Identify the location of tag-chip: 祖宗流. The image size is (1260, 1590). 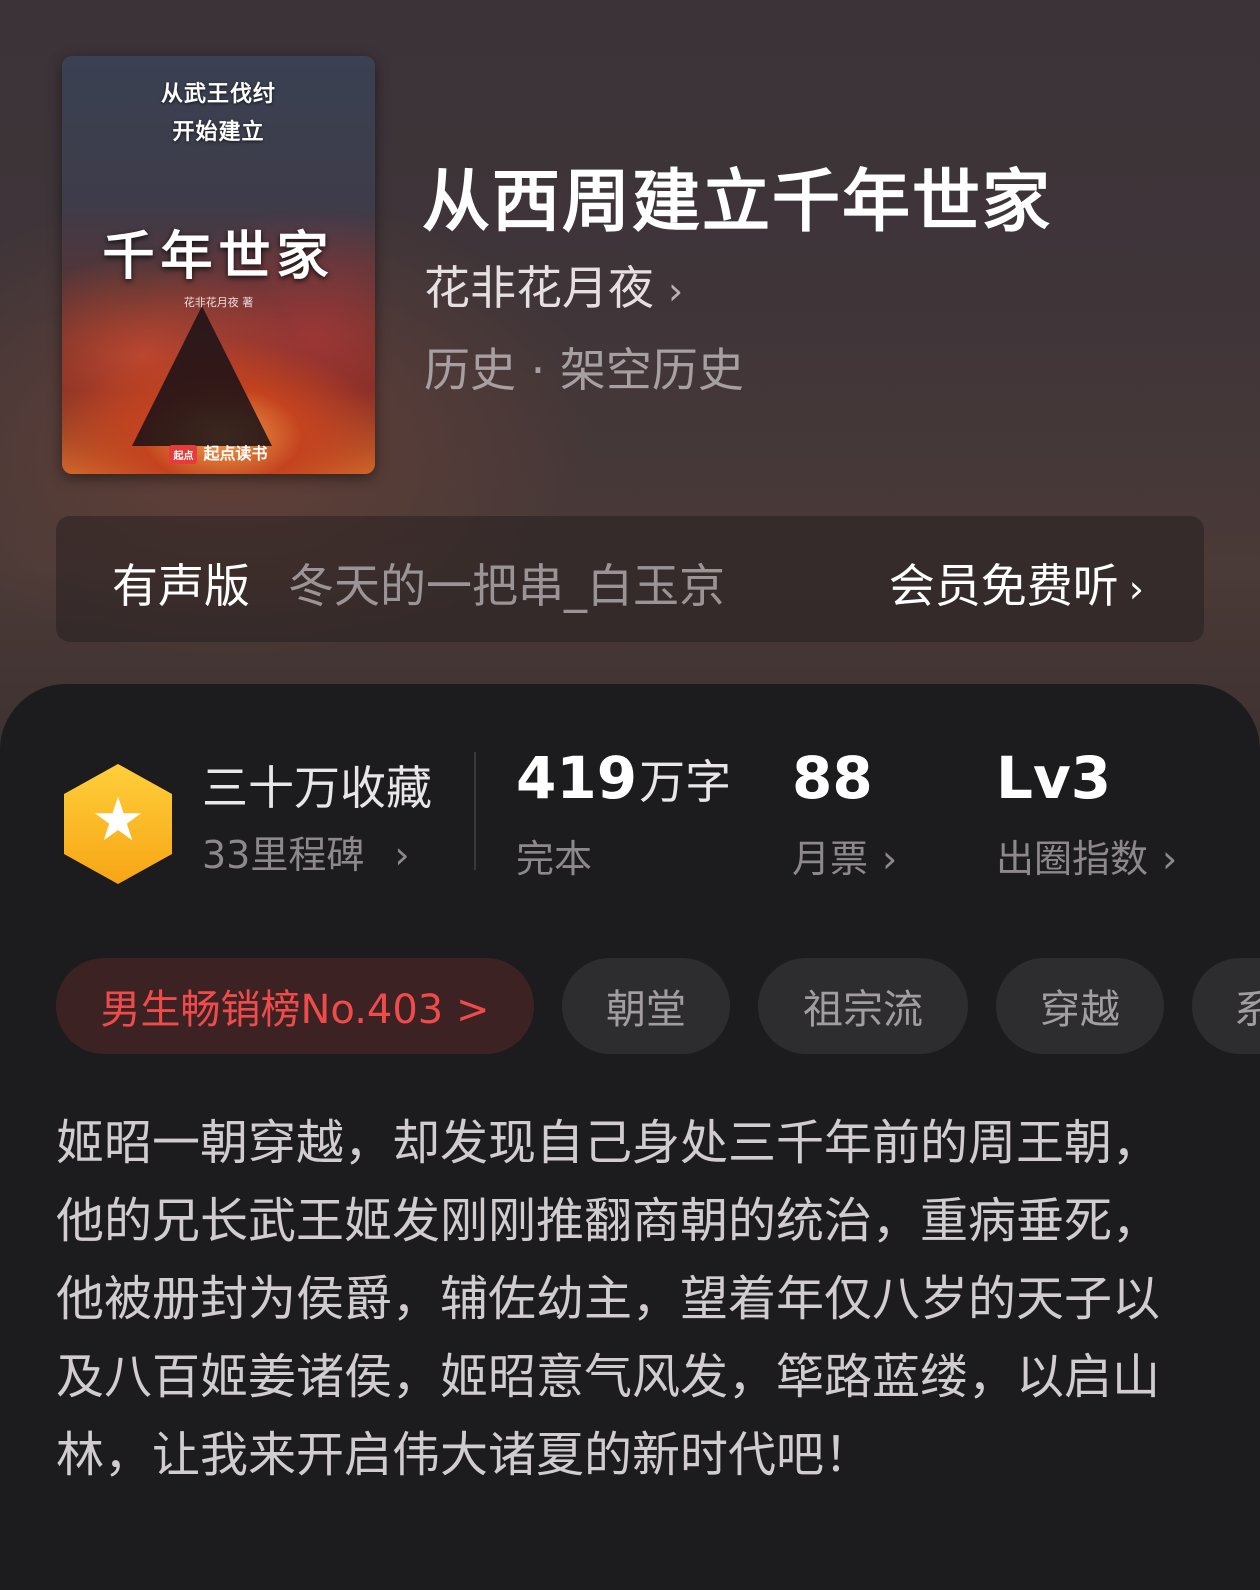
(863, 1006).